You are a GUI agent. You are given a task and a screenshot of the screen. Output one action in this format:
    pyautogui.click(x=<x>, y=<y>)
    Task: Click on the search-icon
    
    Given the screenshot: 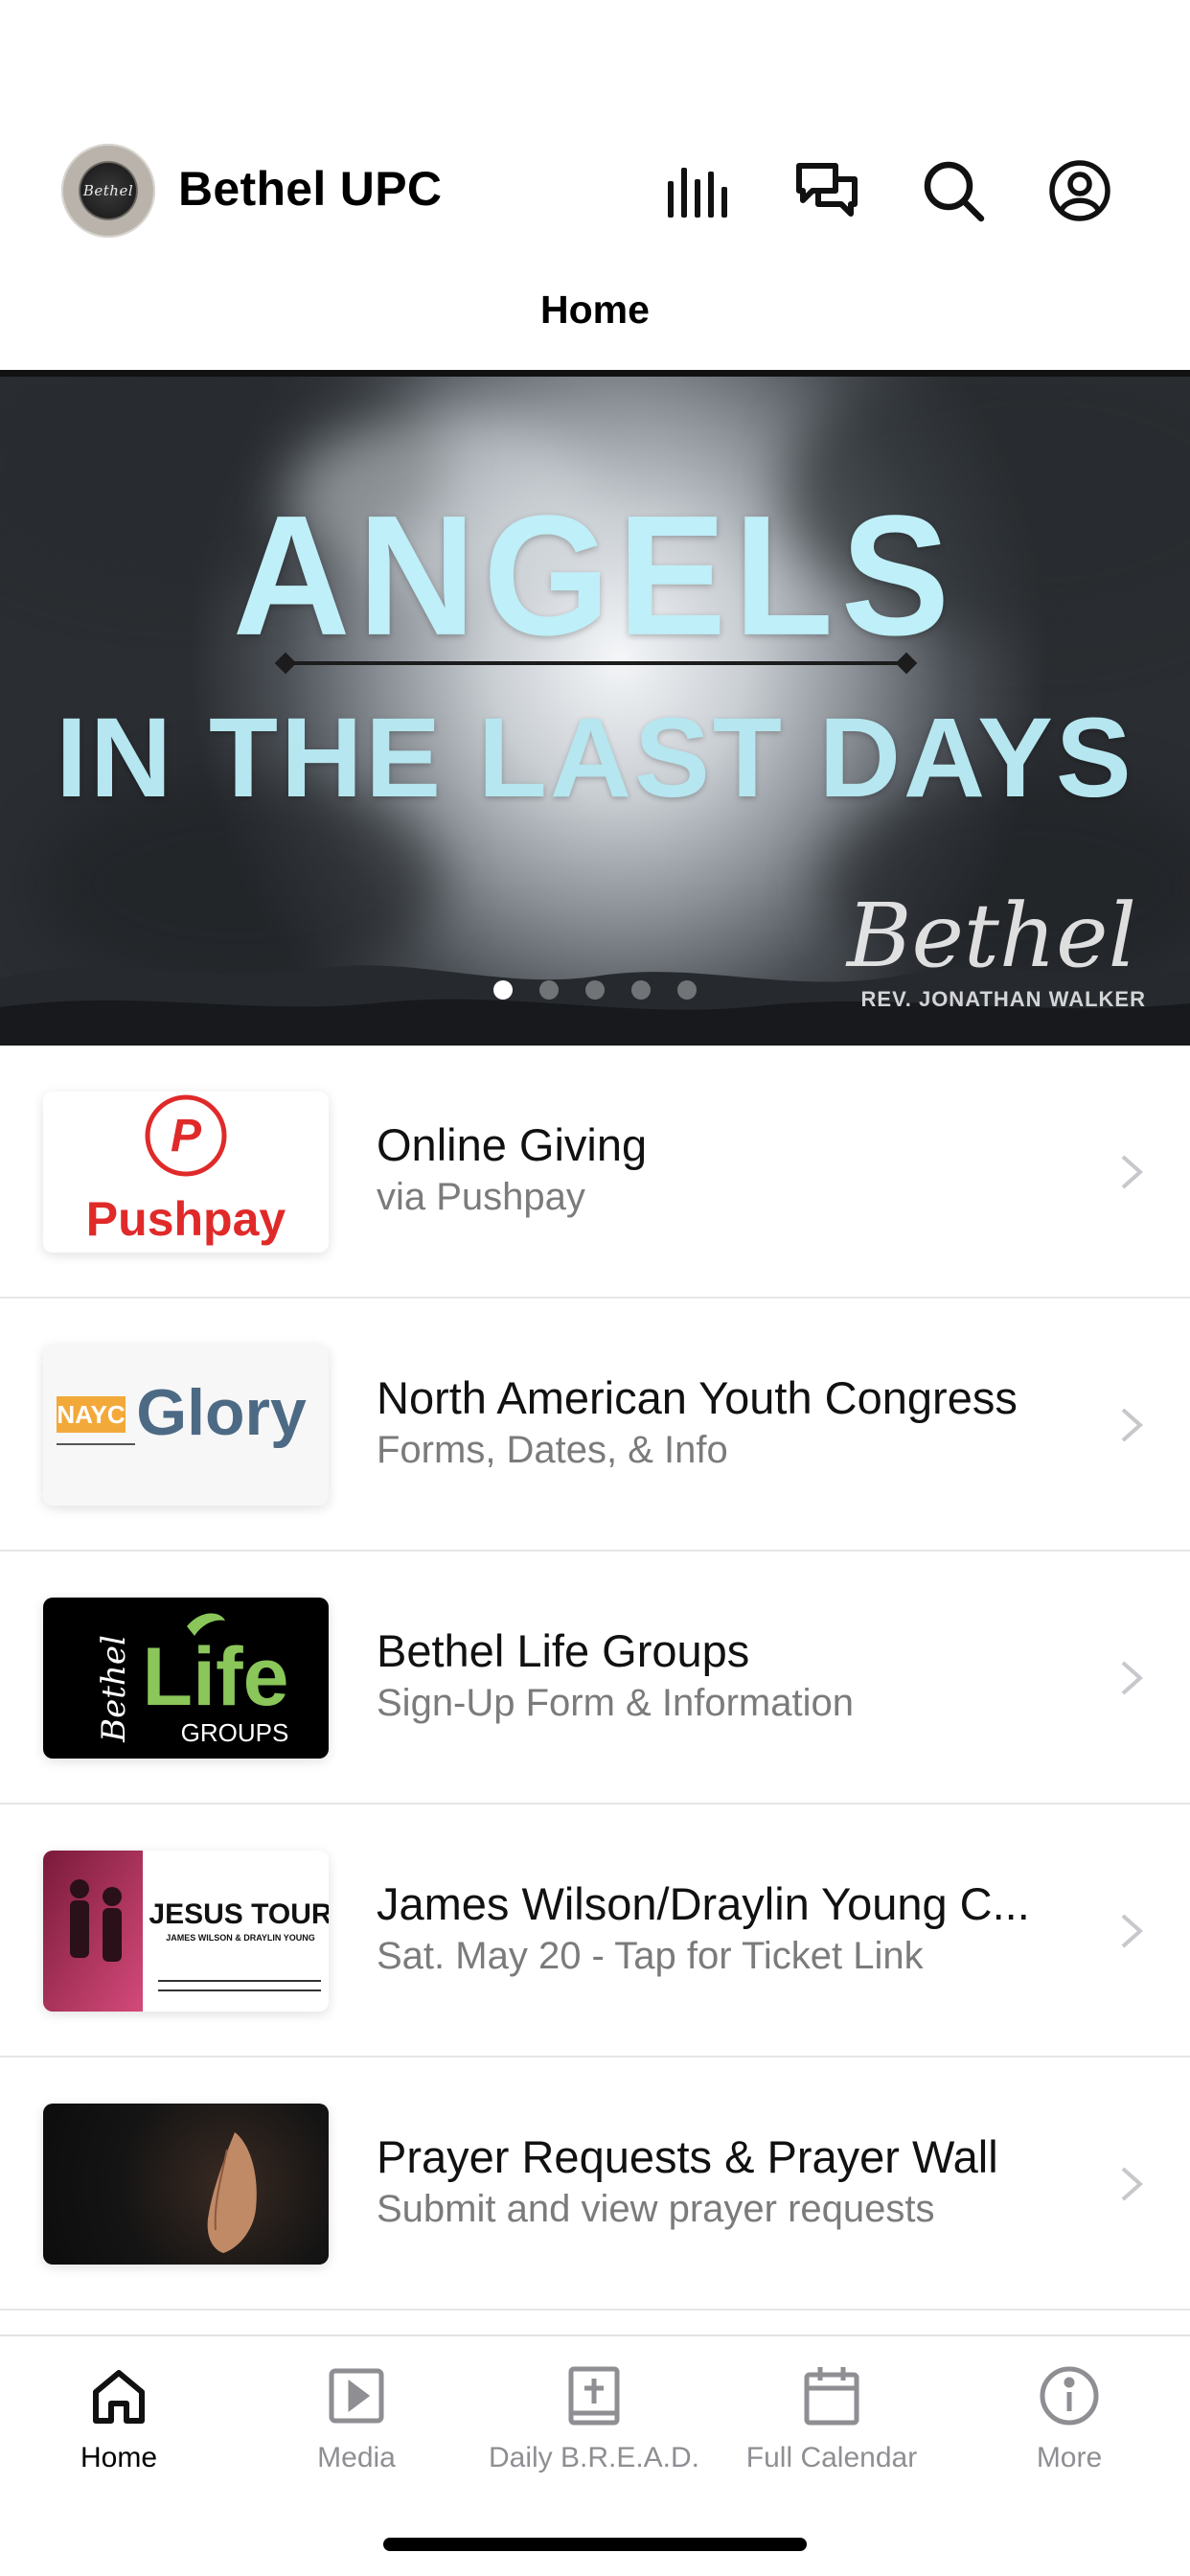 What is the action you would take?
    pyautogui.click(x=953, y=190)
    